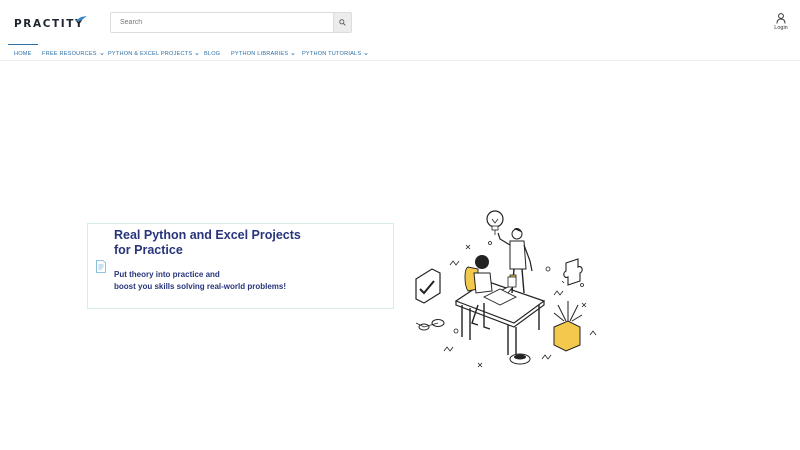 The height and width of the screenshot is (450, 800). What do you see at coordinates (50, 24) in the screenshot?
I see `site-logo: PRACTITY` at bounding box center [50, 24].